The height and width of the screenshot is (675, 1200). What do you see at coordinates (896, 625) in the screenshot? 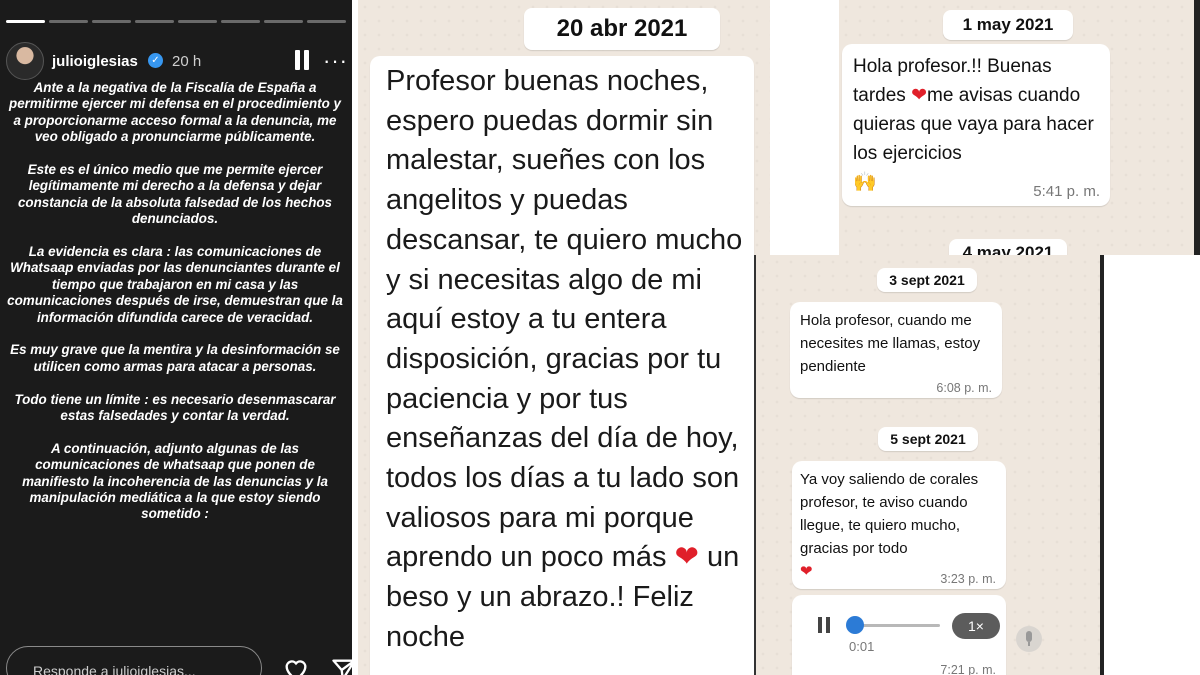
I see `audio-progress-track` at bounding box center [896, 625].